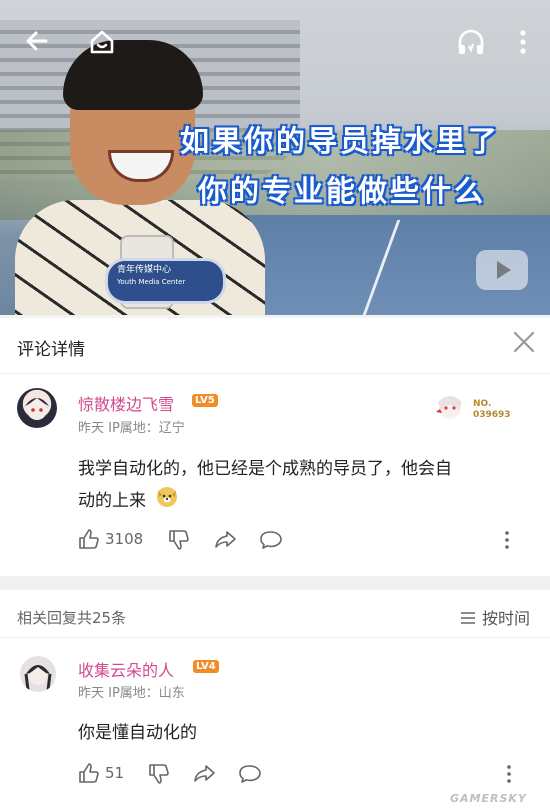 This screenshot has width=550, height=812. I want to click on reply-like-icon, so click(89, 775).